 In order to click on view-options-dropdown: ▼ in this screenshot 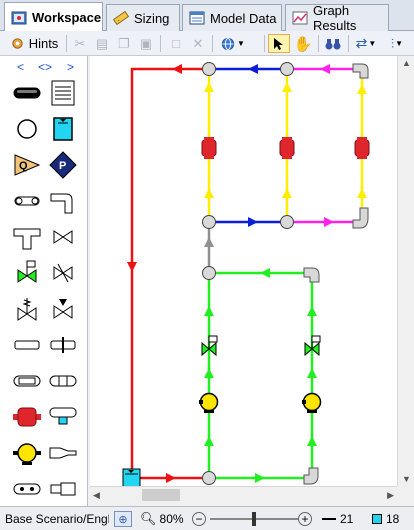, I will do `click(233, 43)`.